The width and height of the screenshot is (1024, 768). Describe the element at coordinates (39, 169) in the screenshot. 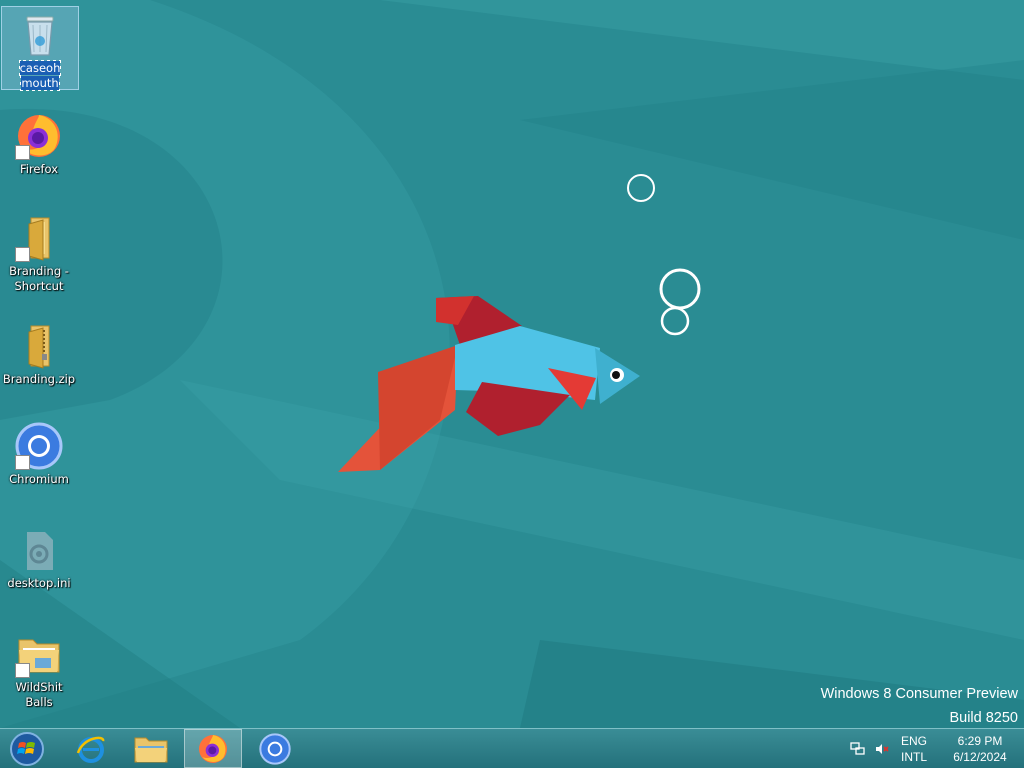

I see `desktop-icon-label: Firefox` at that location.